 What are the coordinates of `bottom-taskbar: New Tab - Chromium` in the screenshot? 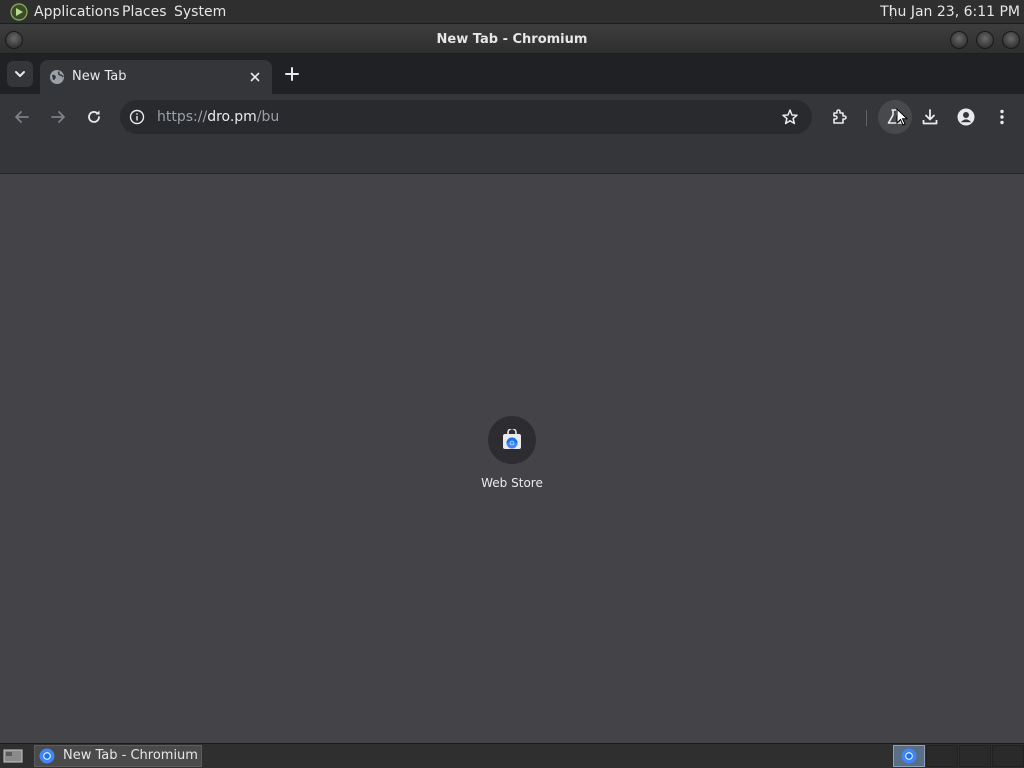 It's located at (512, 755).